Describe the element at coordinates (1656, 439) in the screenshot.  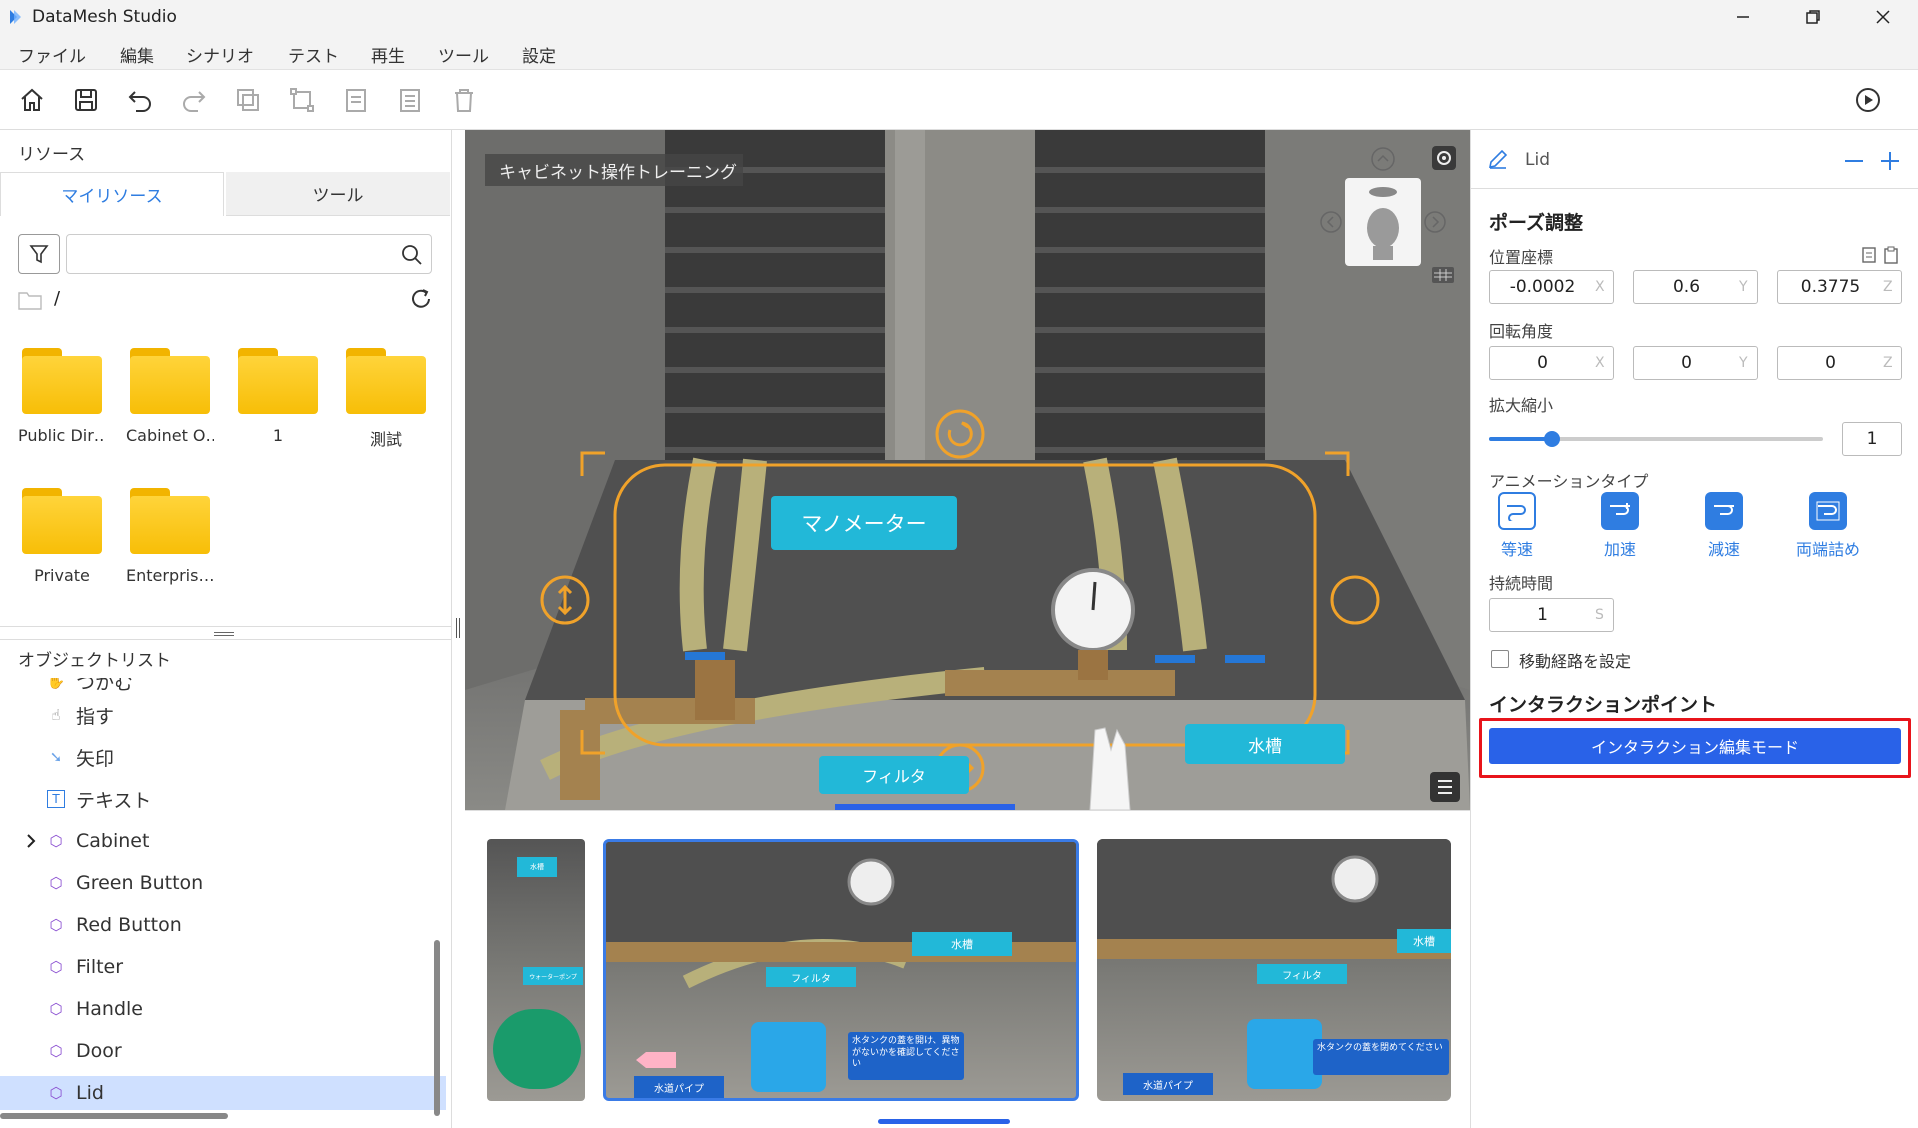
I see `scale-slider` at that location.